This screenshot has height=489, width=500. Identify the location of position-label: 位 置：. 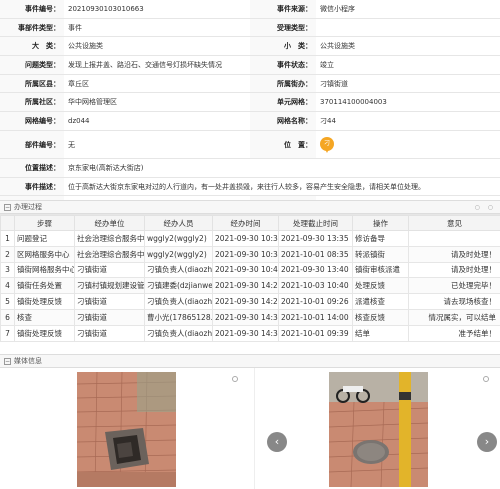
(283, 144).